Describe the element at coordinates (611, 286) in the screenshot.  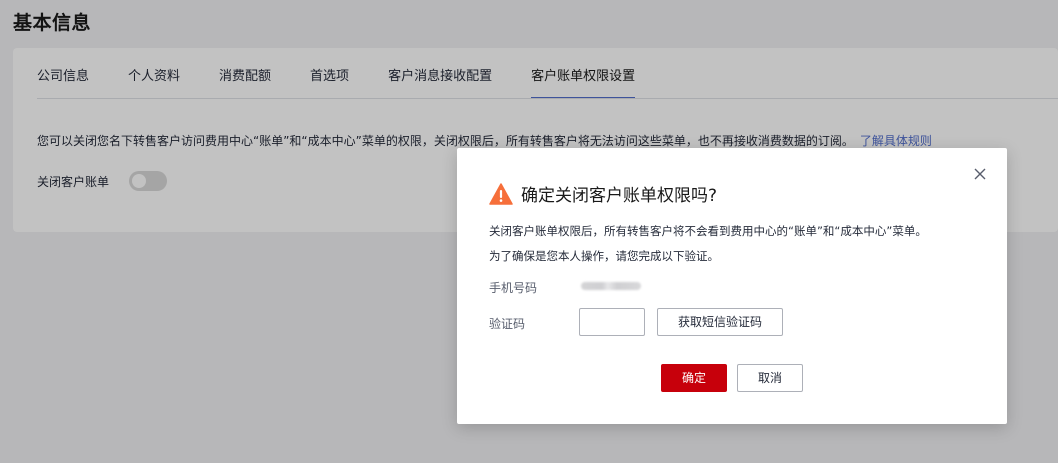
I see `masked-phone-number` at that location.